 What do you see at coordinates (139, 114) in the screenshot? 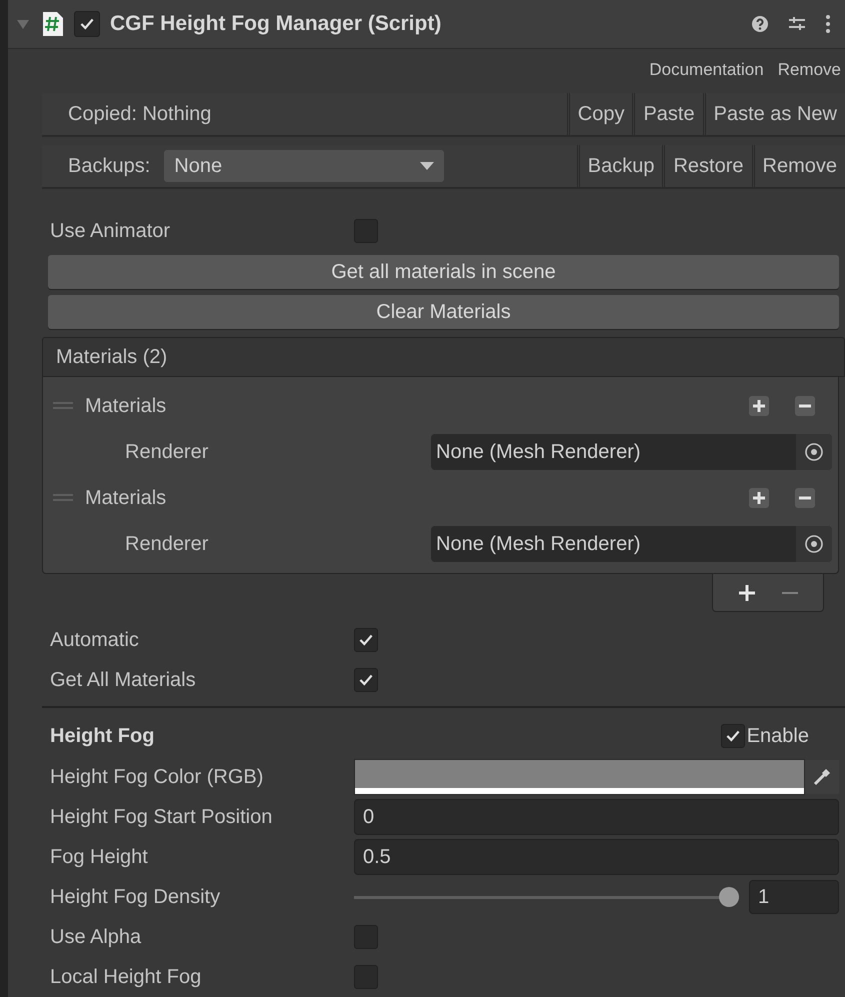
I see `copied-status: Copied: Nothing` at bounding box center [139, 114].